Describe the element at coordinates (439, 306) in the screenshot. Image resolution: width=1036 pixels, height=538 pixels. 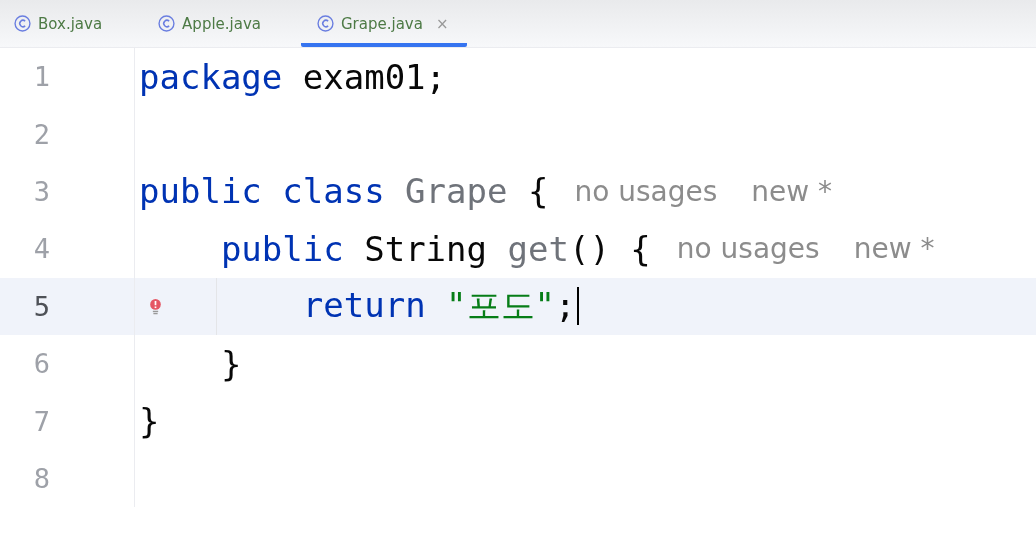
I see `code-line: return "포도";` at that location.